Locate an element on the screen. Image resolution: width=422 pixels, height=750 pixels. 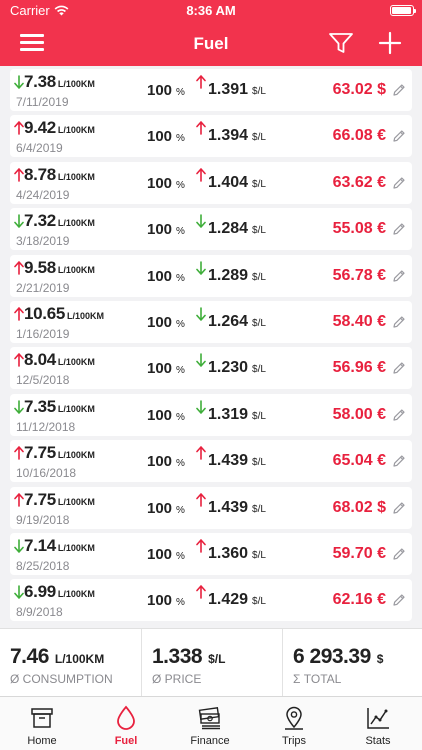
fill-date: 12/5/2018 is located at coordinates (43, 380).